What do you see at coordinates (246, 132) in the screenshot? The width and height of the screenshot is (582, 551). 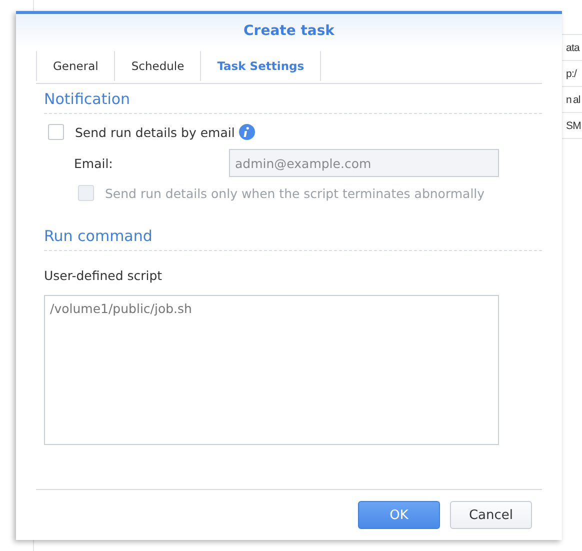 I see `info-icon` at bounding box center [246, 132].